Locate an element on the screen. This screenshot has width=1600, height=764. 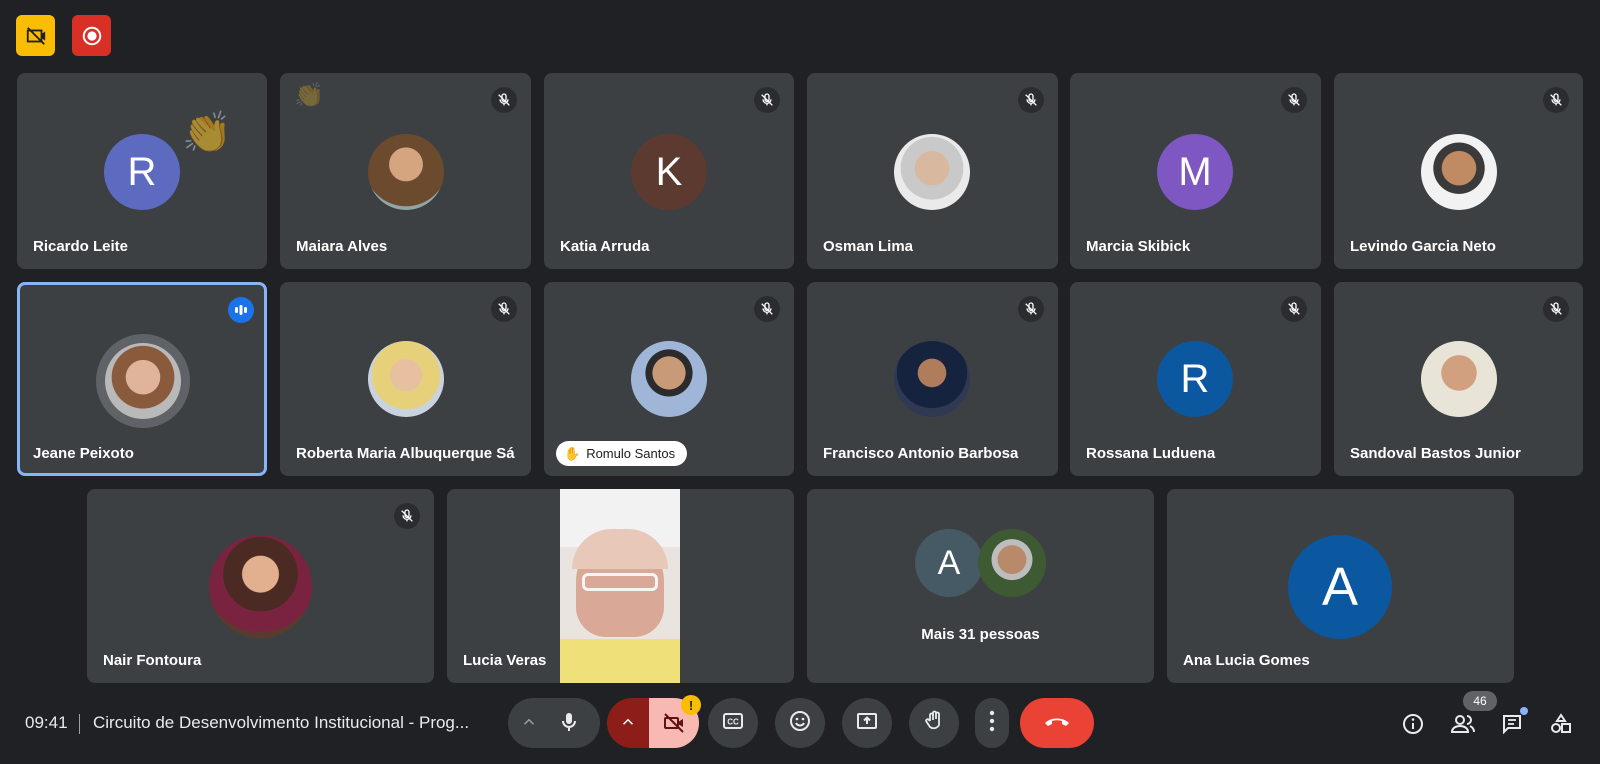
participant-name: Nair Fontoura is located at coordinates (152, 660).